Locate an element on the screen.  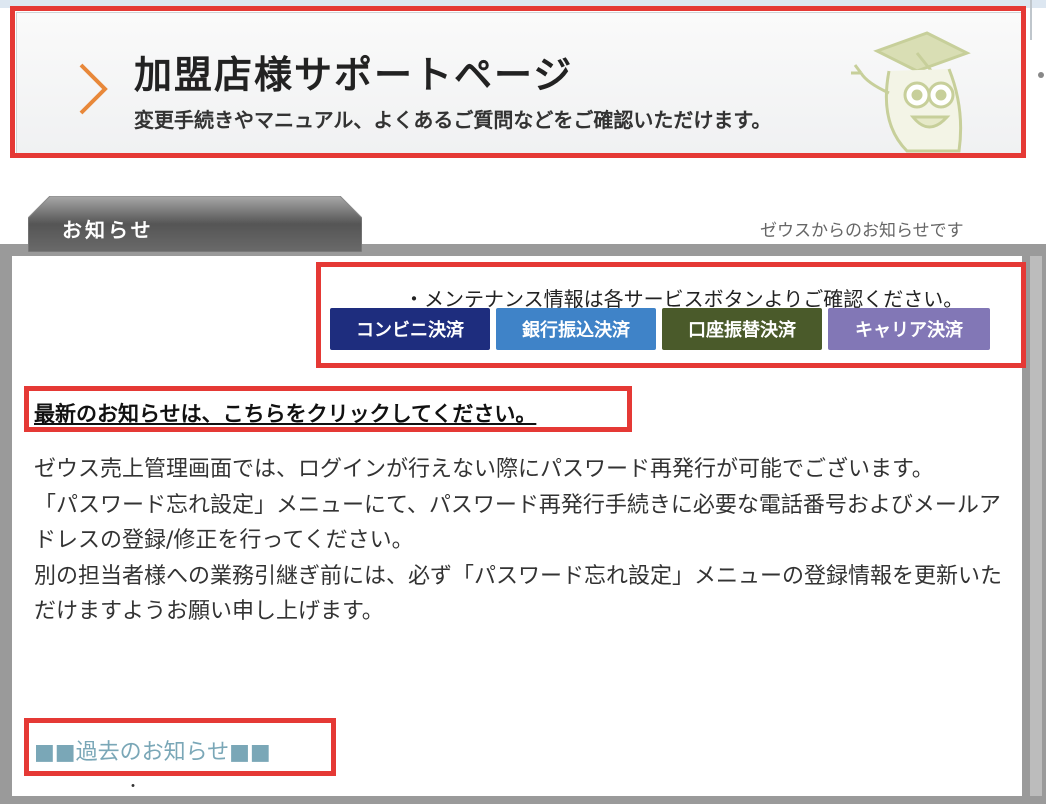
news-caption: ゼウスからのお知らせです is located at coordinates (862, 231).